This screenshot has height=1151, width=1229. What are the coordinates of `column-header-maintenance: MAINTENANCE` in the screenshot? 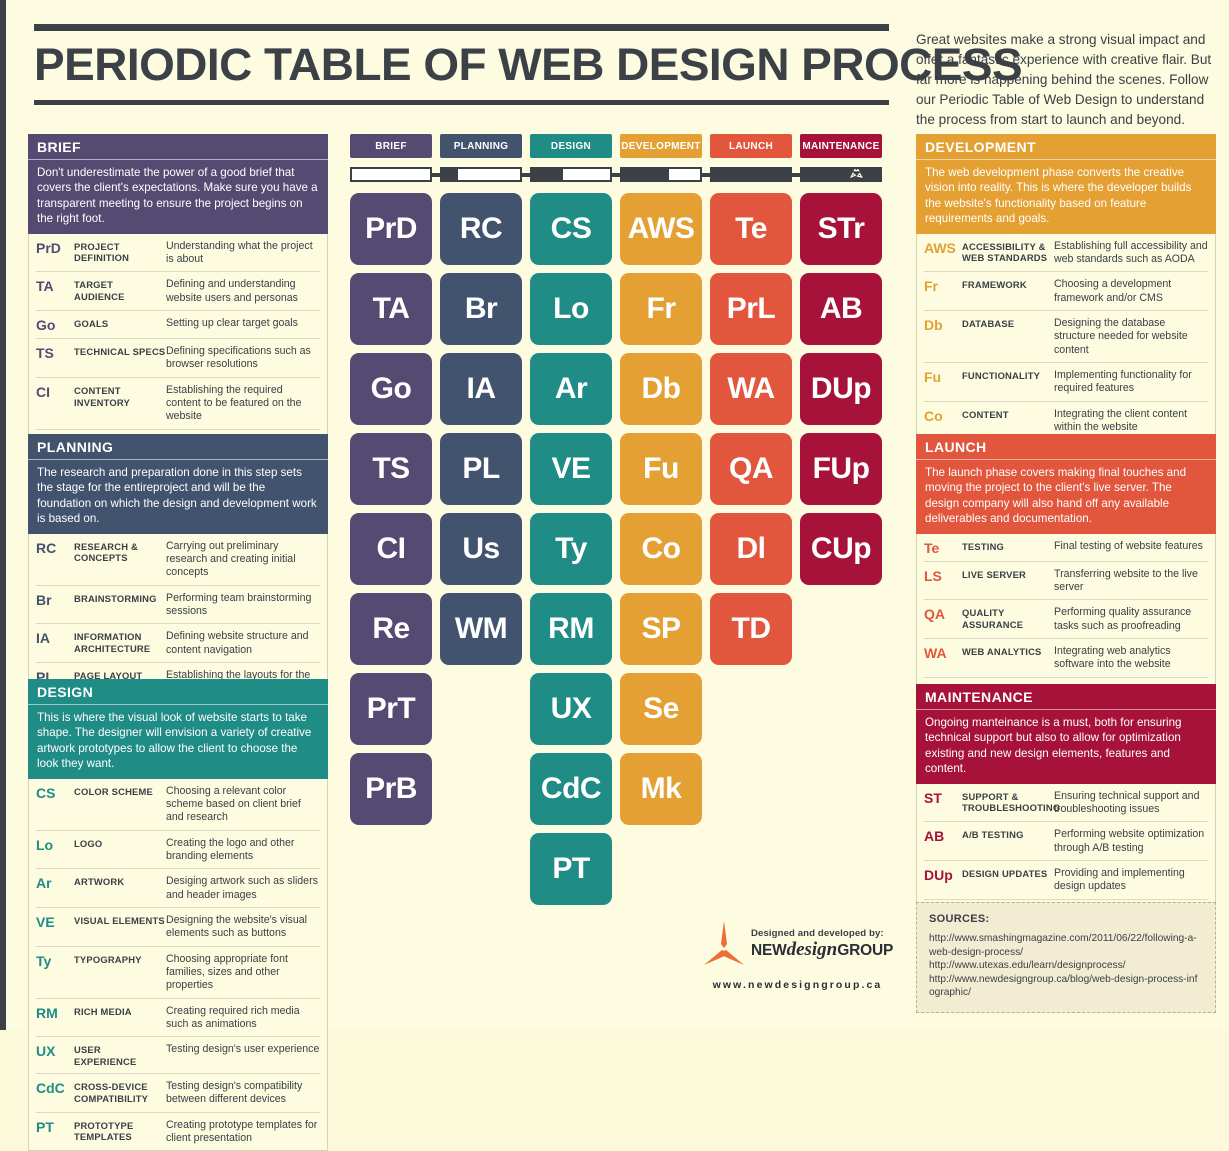 It's located at (841, 146).